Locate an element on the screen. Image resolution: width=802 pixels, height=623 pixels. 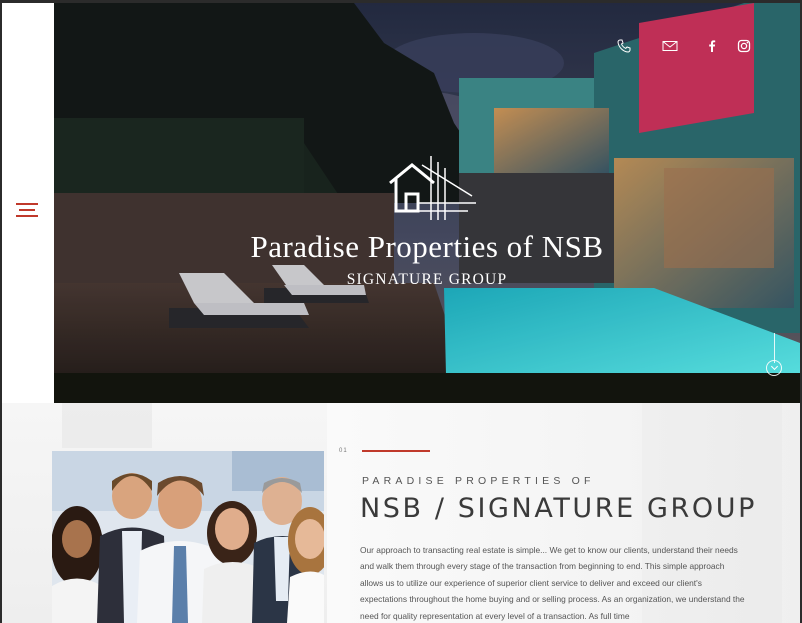
section-kicker: Paradise Properties of is located at coordinates (478, 481).